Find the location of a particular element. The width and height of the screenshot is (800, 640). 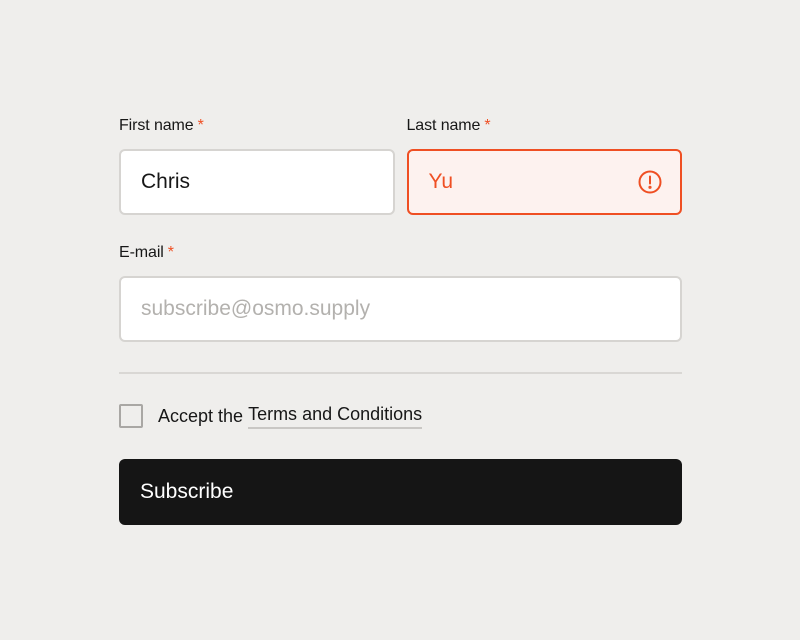

first-name-label-text: First name is located at coordinates (156, 125).